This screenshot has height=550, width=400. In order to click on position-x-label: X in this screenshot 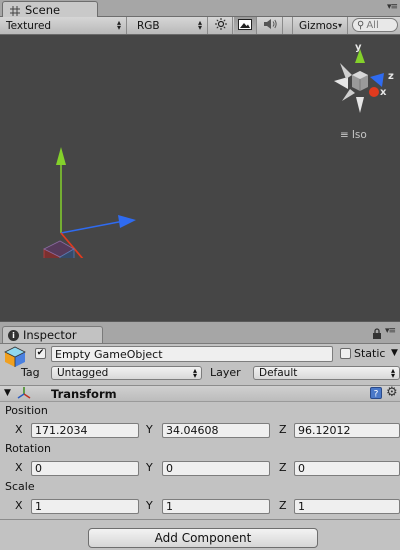, I will do `click(19, 429)`.